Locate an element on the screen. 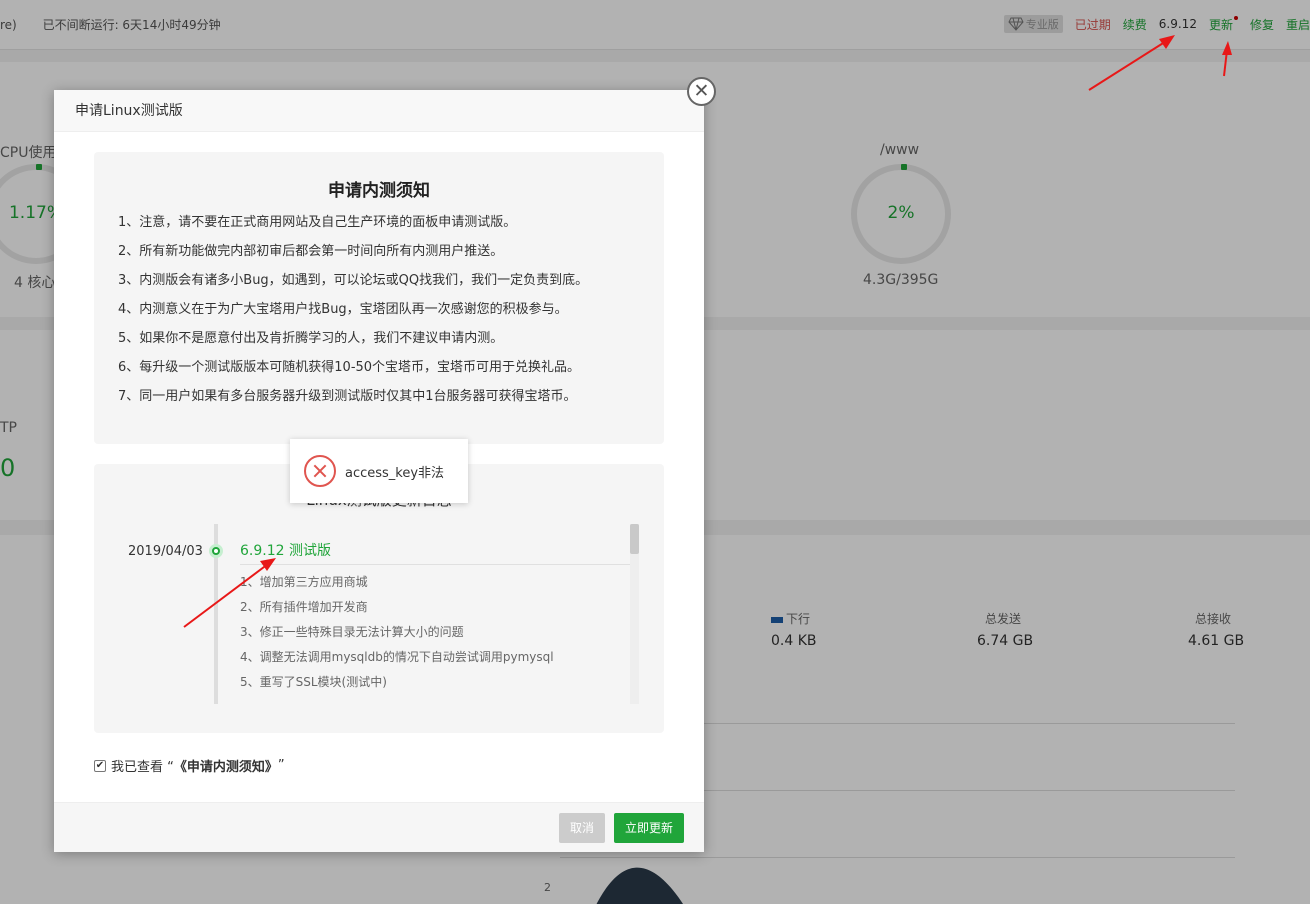 The width and height of the screenshot is (1310, 904). dialog-footer: 取消 立即更新 is located at coordinates (379, 827).